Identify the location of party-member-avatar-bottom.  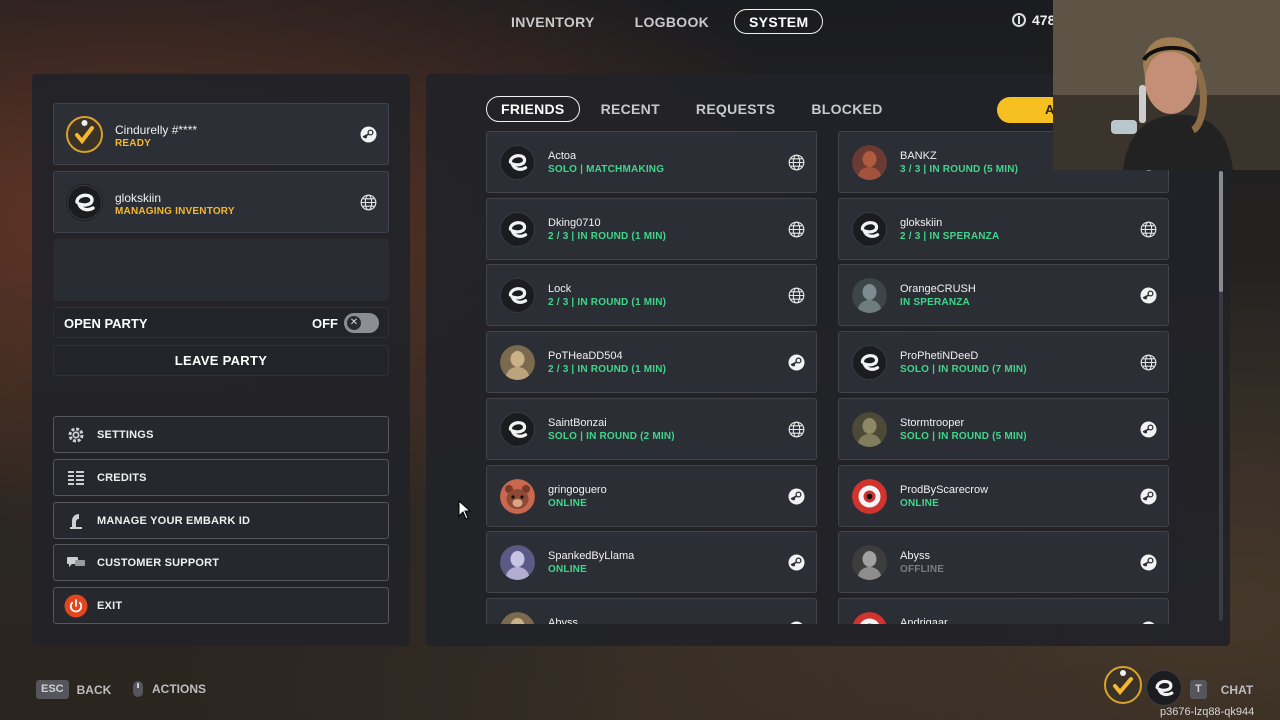
(1164, 688).